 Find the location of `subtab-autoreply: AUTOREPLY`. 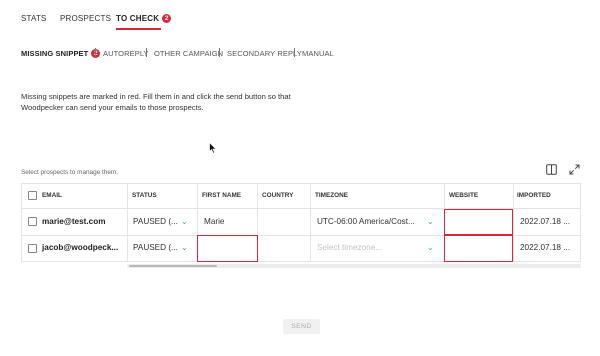

subtab-autoreply: AUTOREPLY is located at coordinates (126, 53).